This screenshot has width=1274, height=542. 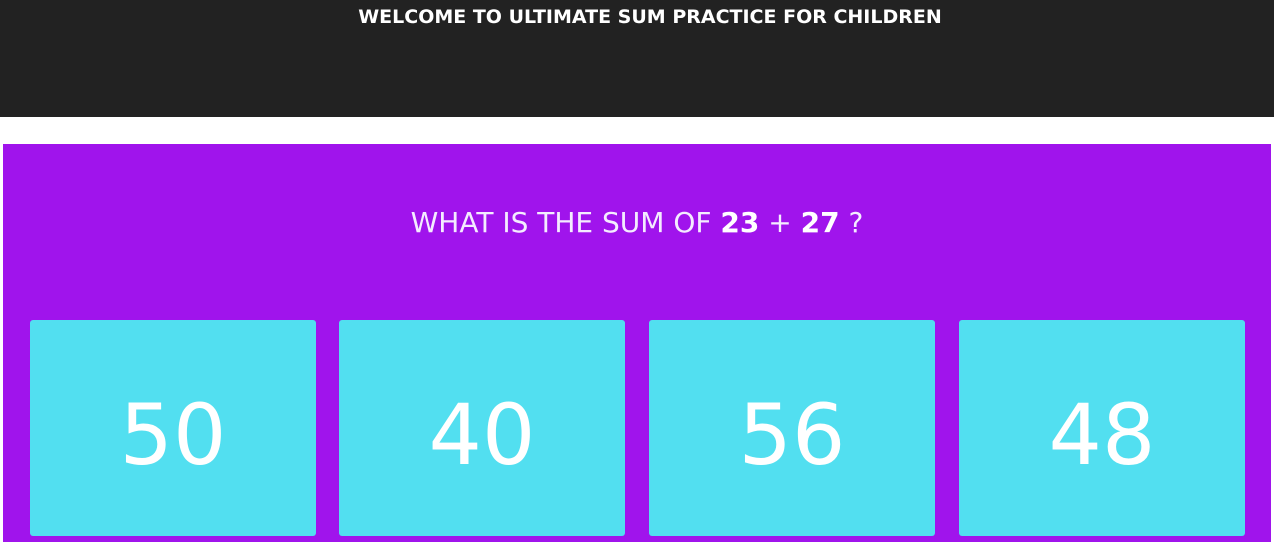 I want to click on answer-option-label: 40, so click(x=482, y=435).